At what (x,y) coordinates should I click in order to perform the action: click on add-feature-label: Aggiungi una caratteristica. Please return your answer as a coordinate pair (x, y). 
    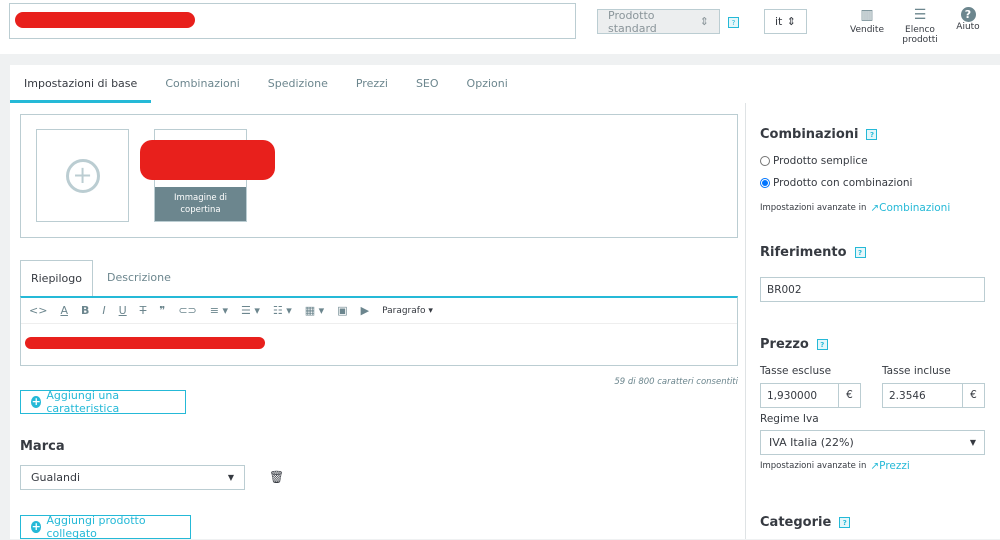
    Looking at the image, I should click on (83, 402).